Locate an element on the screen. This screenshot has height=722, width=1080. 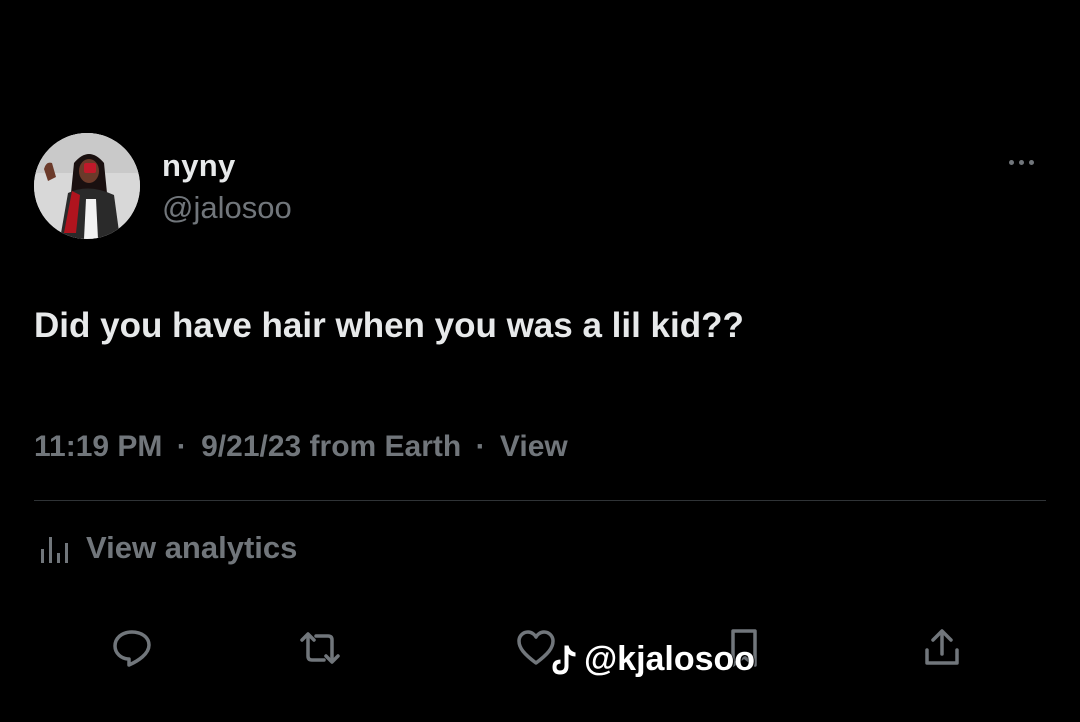
share-button is located at coordinates (942, 648).